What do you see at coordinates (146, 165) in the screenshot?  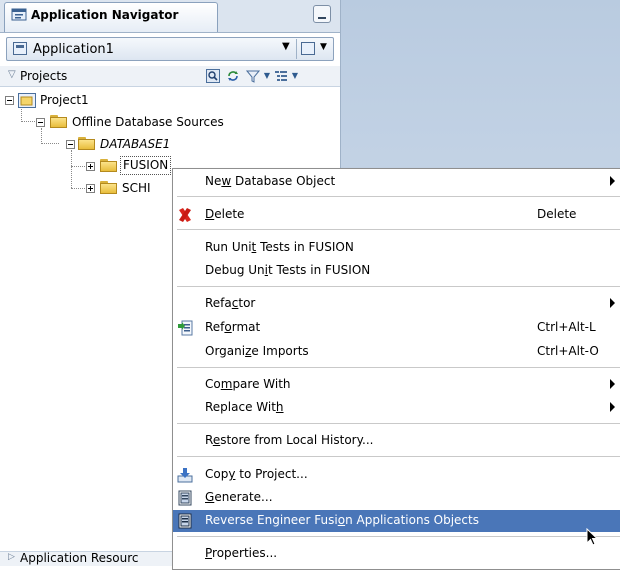 I see `fusion-label: FUSION` at bounding box center [146, 165].